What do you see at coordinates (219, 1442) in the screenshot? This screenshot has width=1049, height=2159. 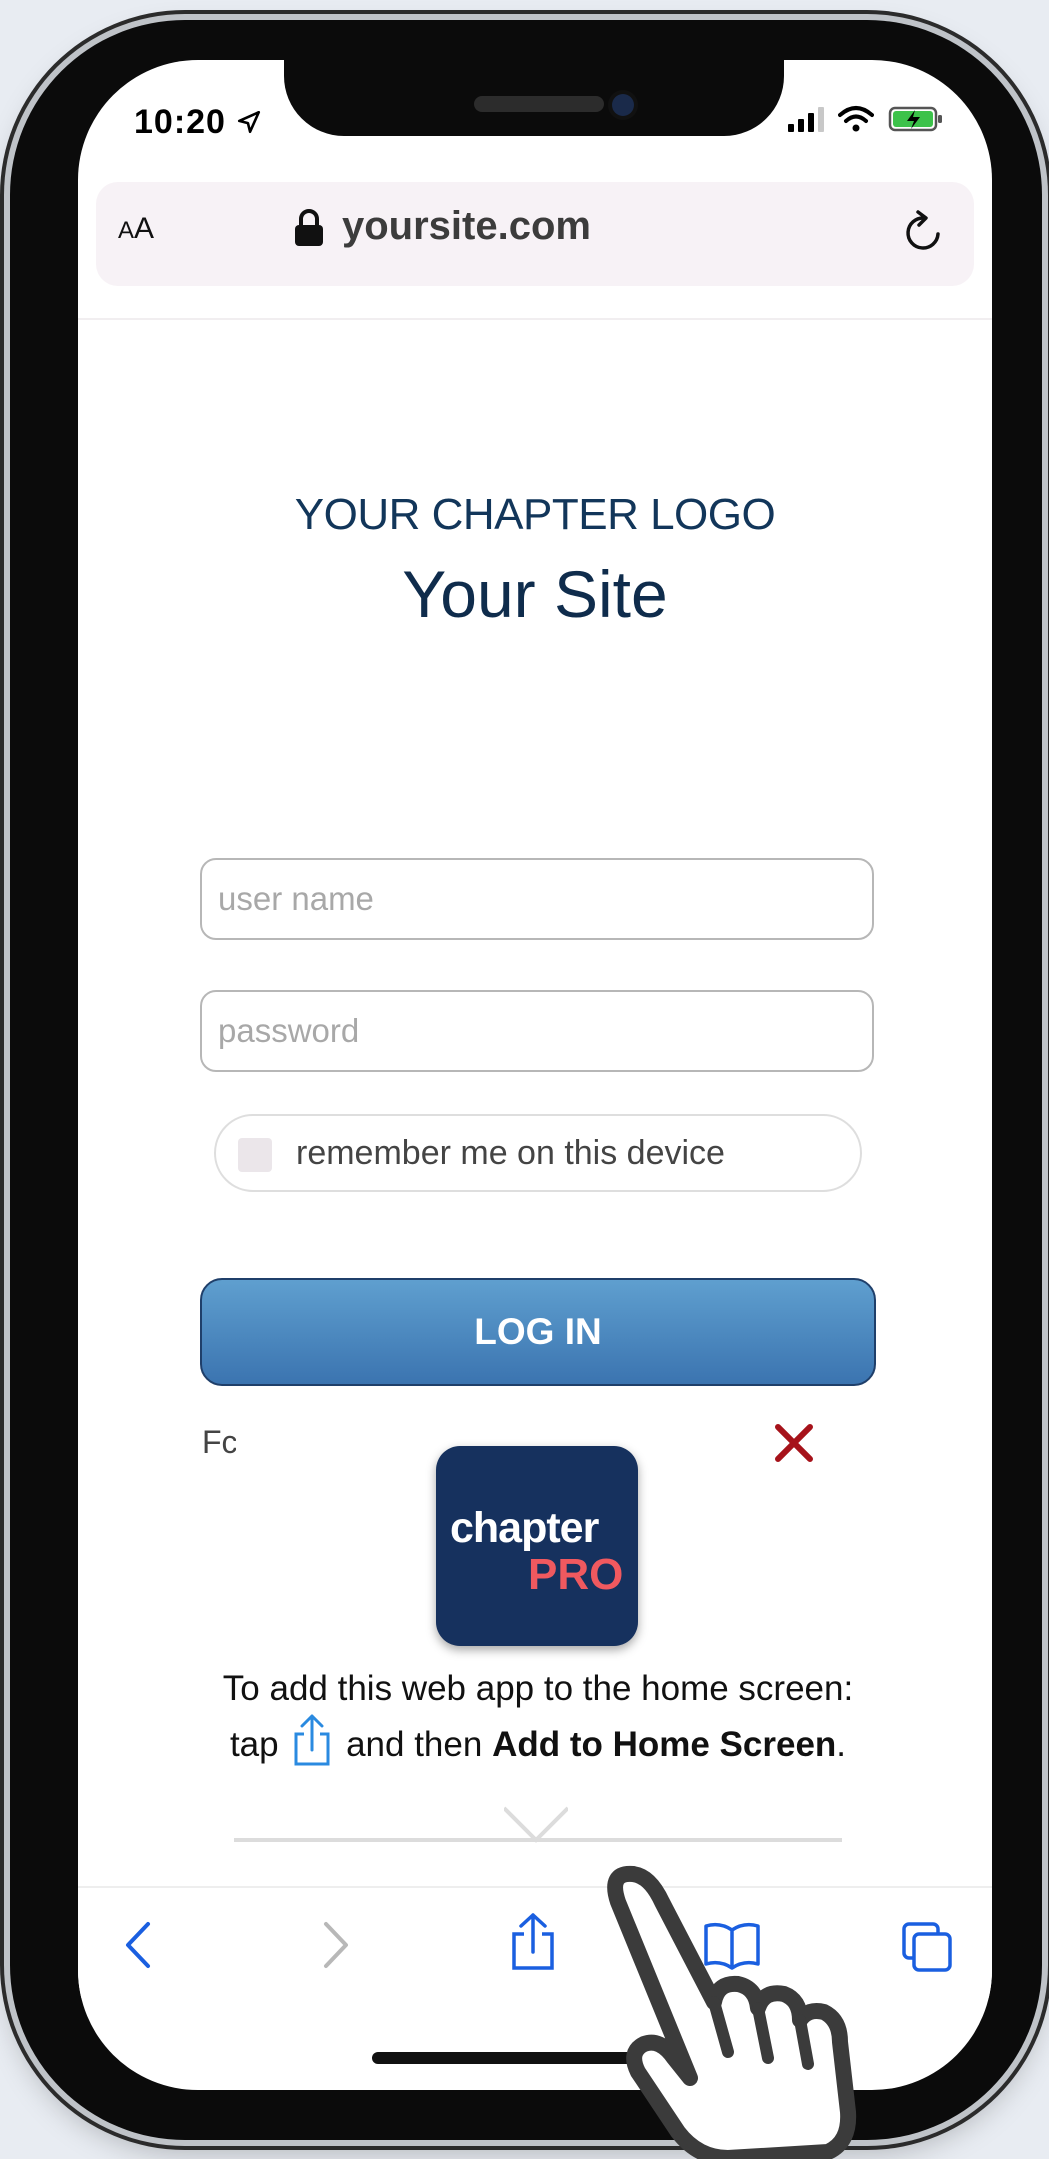 I see `forgot-link-fragment: Fc` at bounding box center [219, 1442].